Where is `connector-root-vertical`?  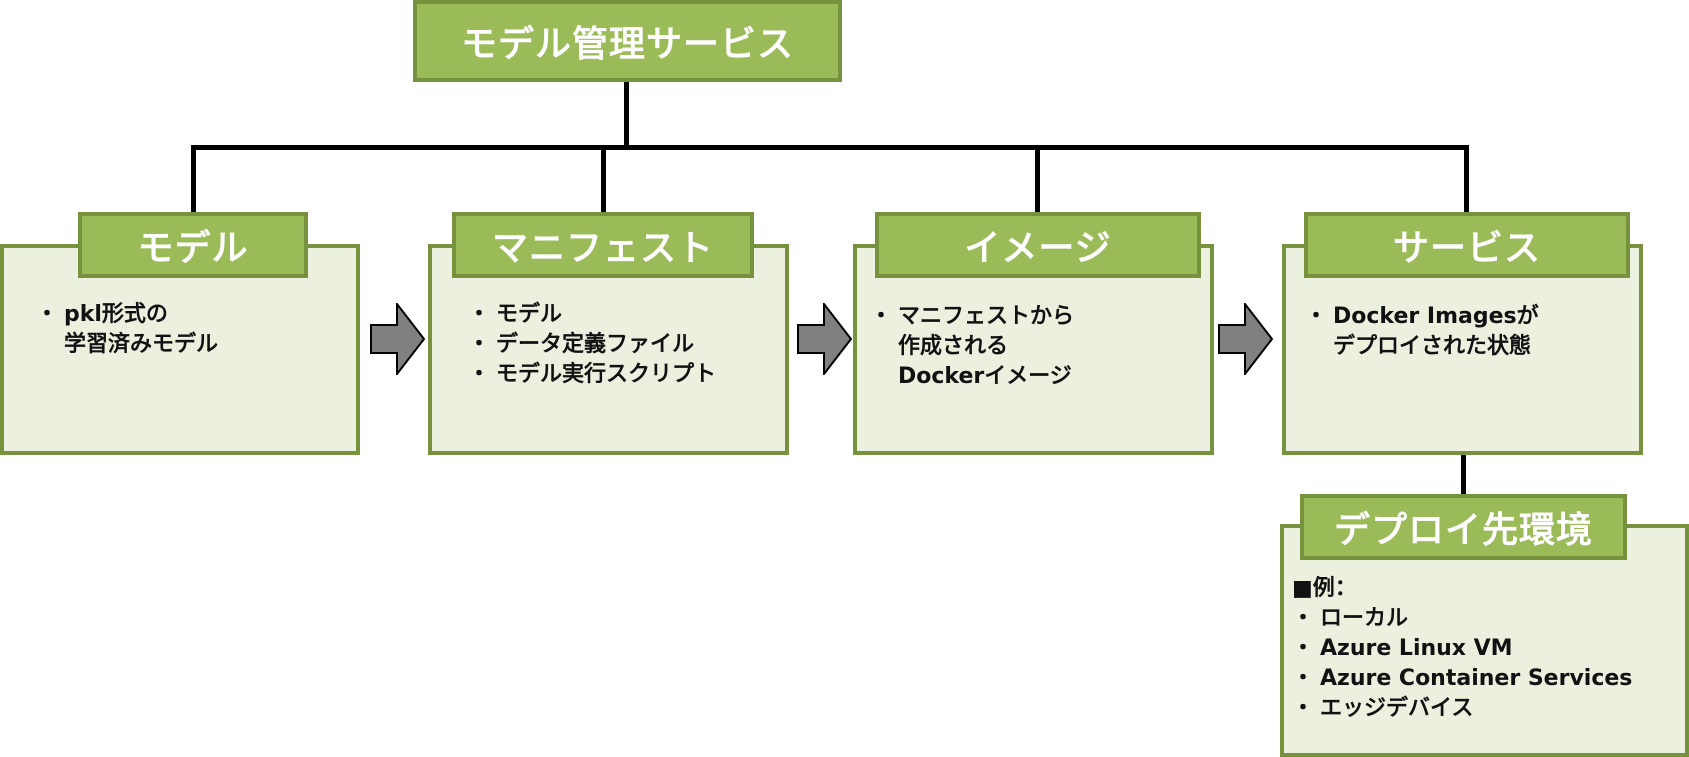
connector-root-vertical is located at coordinates (626, 114).